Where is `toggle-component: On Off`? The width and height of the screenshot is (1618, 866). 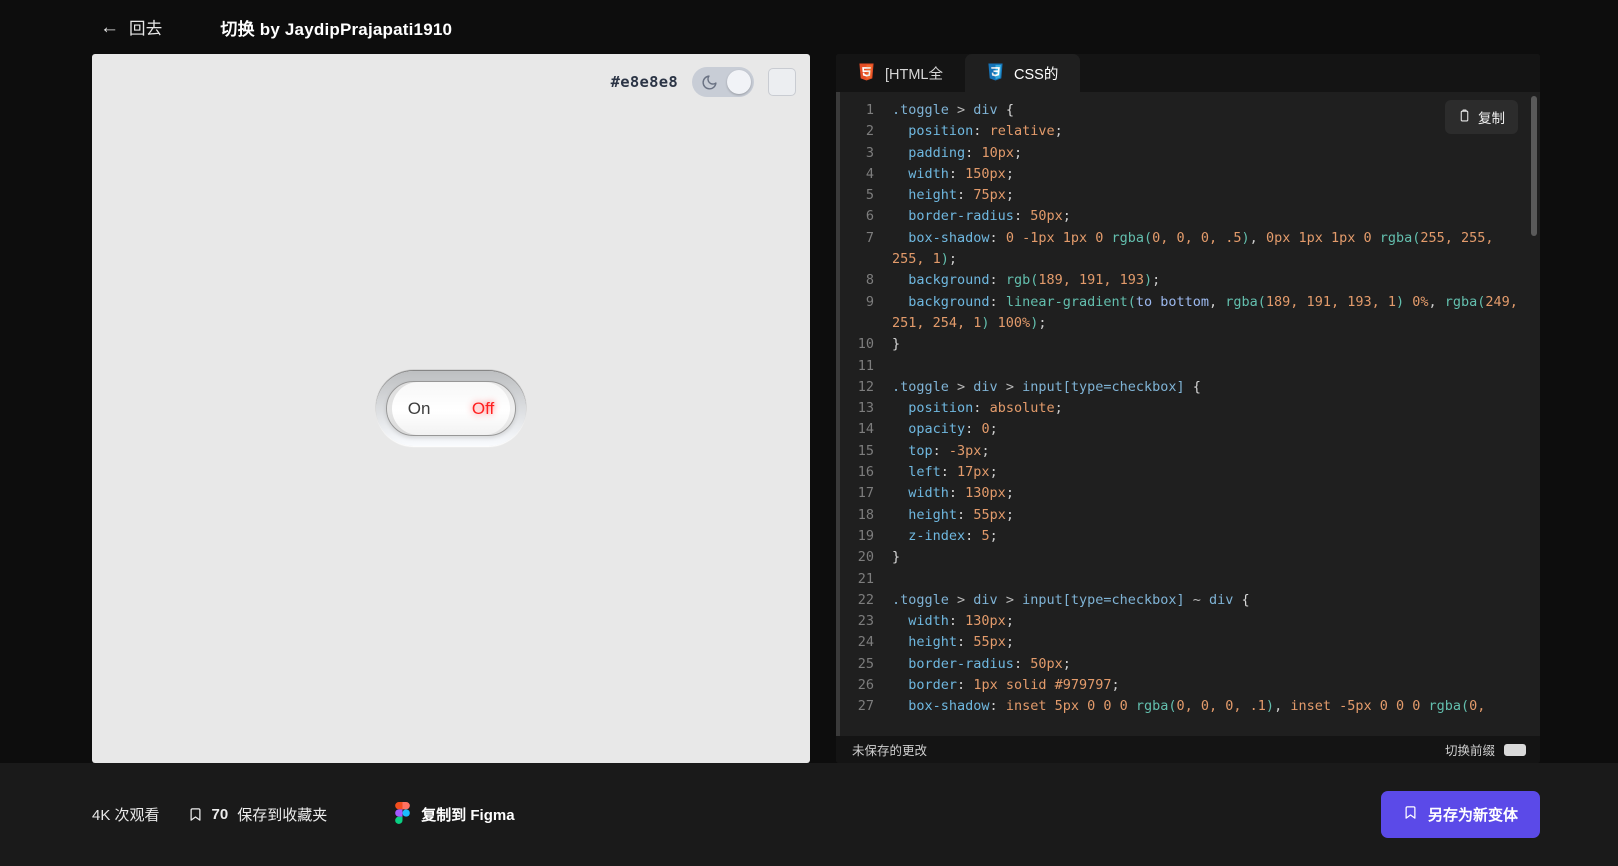 toggle-component: On Off is located at coordinates (451, 408).